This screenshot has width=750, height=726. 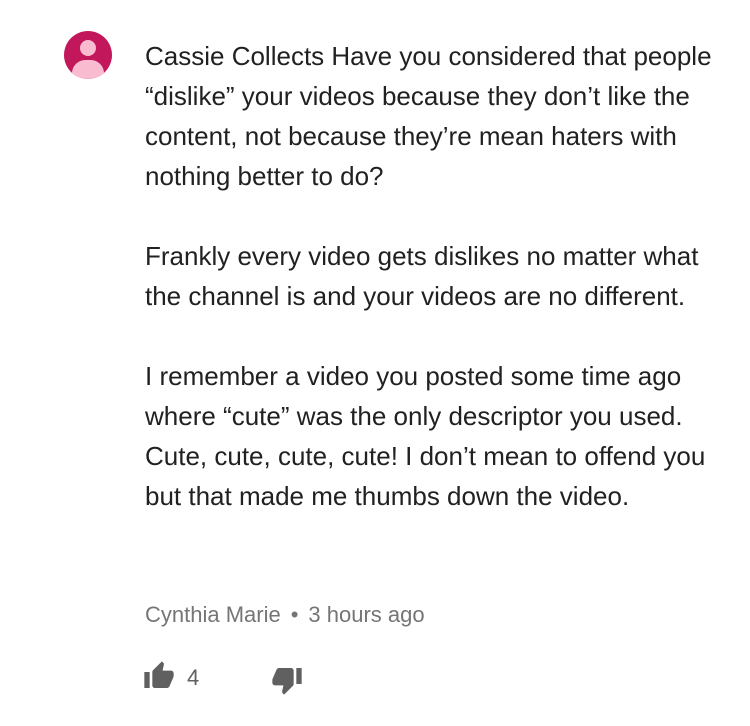 What do you see at coordinates (88, 69) in the screenshot?
I see `avatar-shoulders` at bounding box center [88, 69].